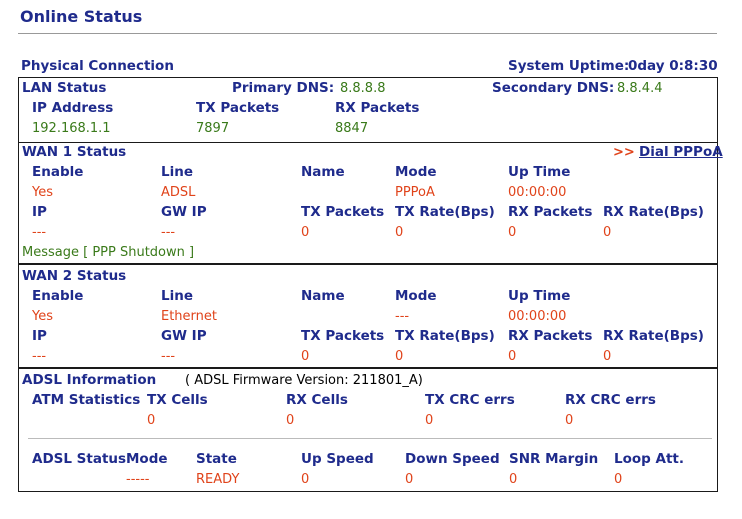 This screenshot has width=742, height=519. Describe the element at coordinates (610, 400) in the screenshot. I see `atm-rxcrc-header: RX CRC errs` at that location.